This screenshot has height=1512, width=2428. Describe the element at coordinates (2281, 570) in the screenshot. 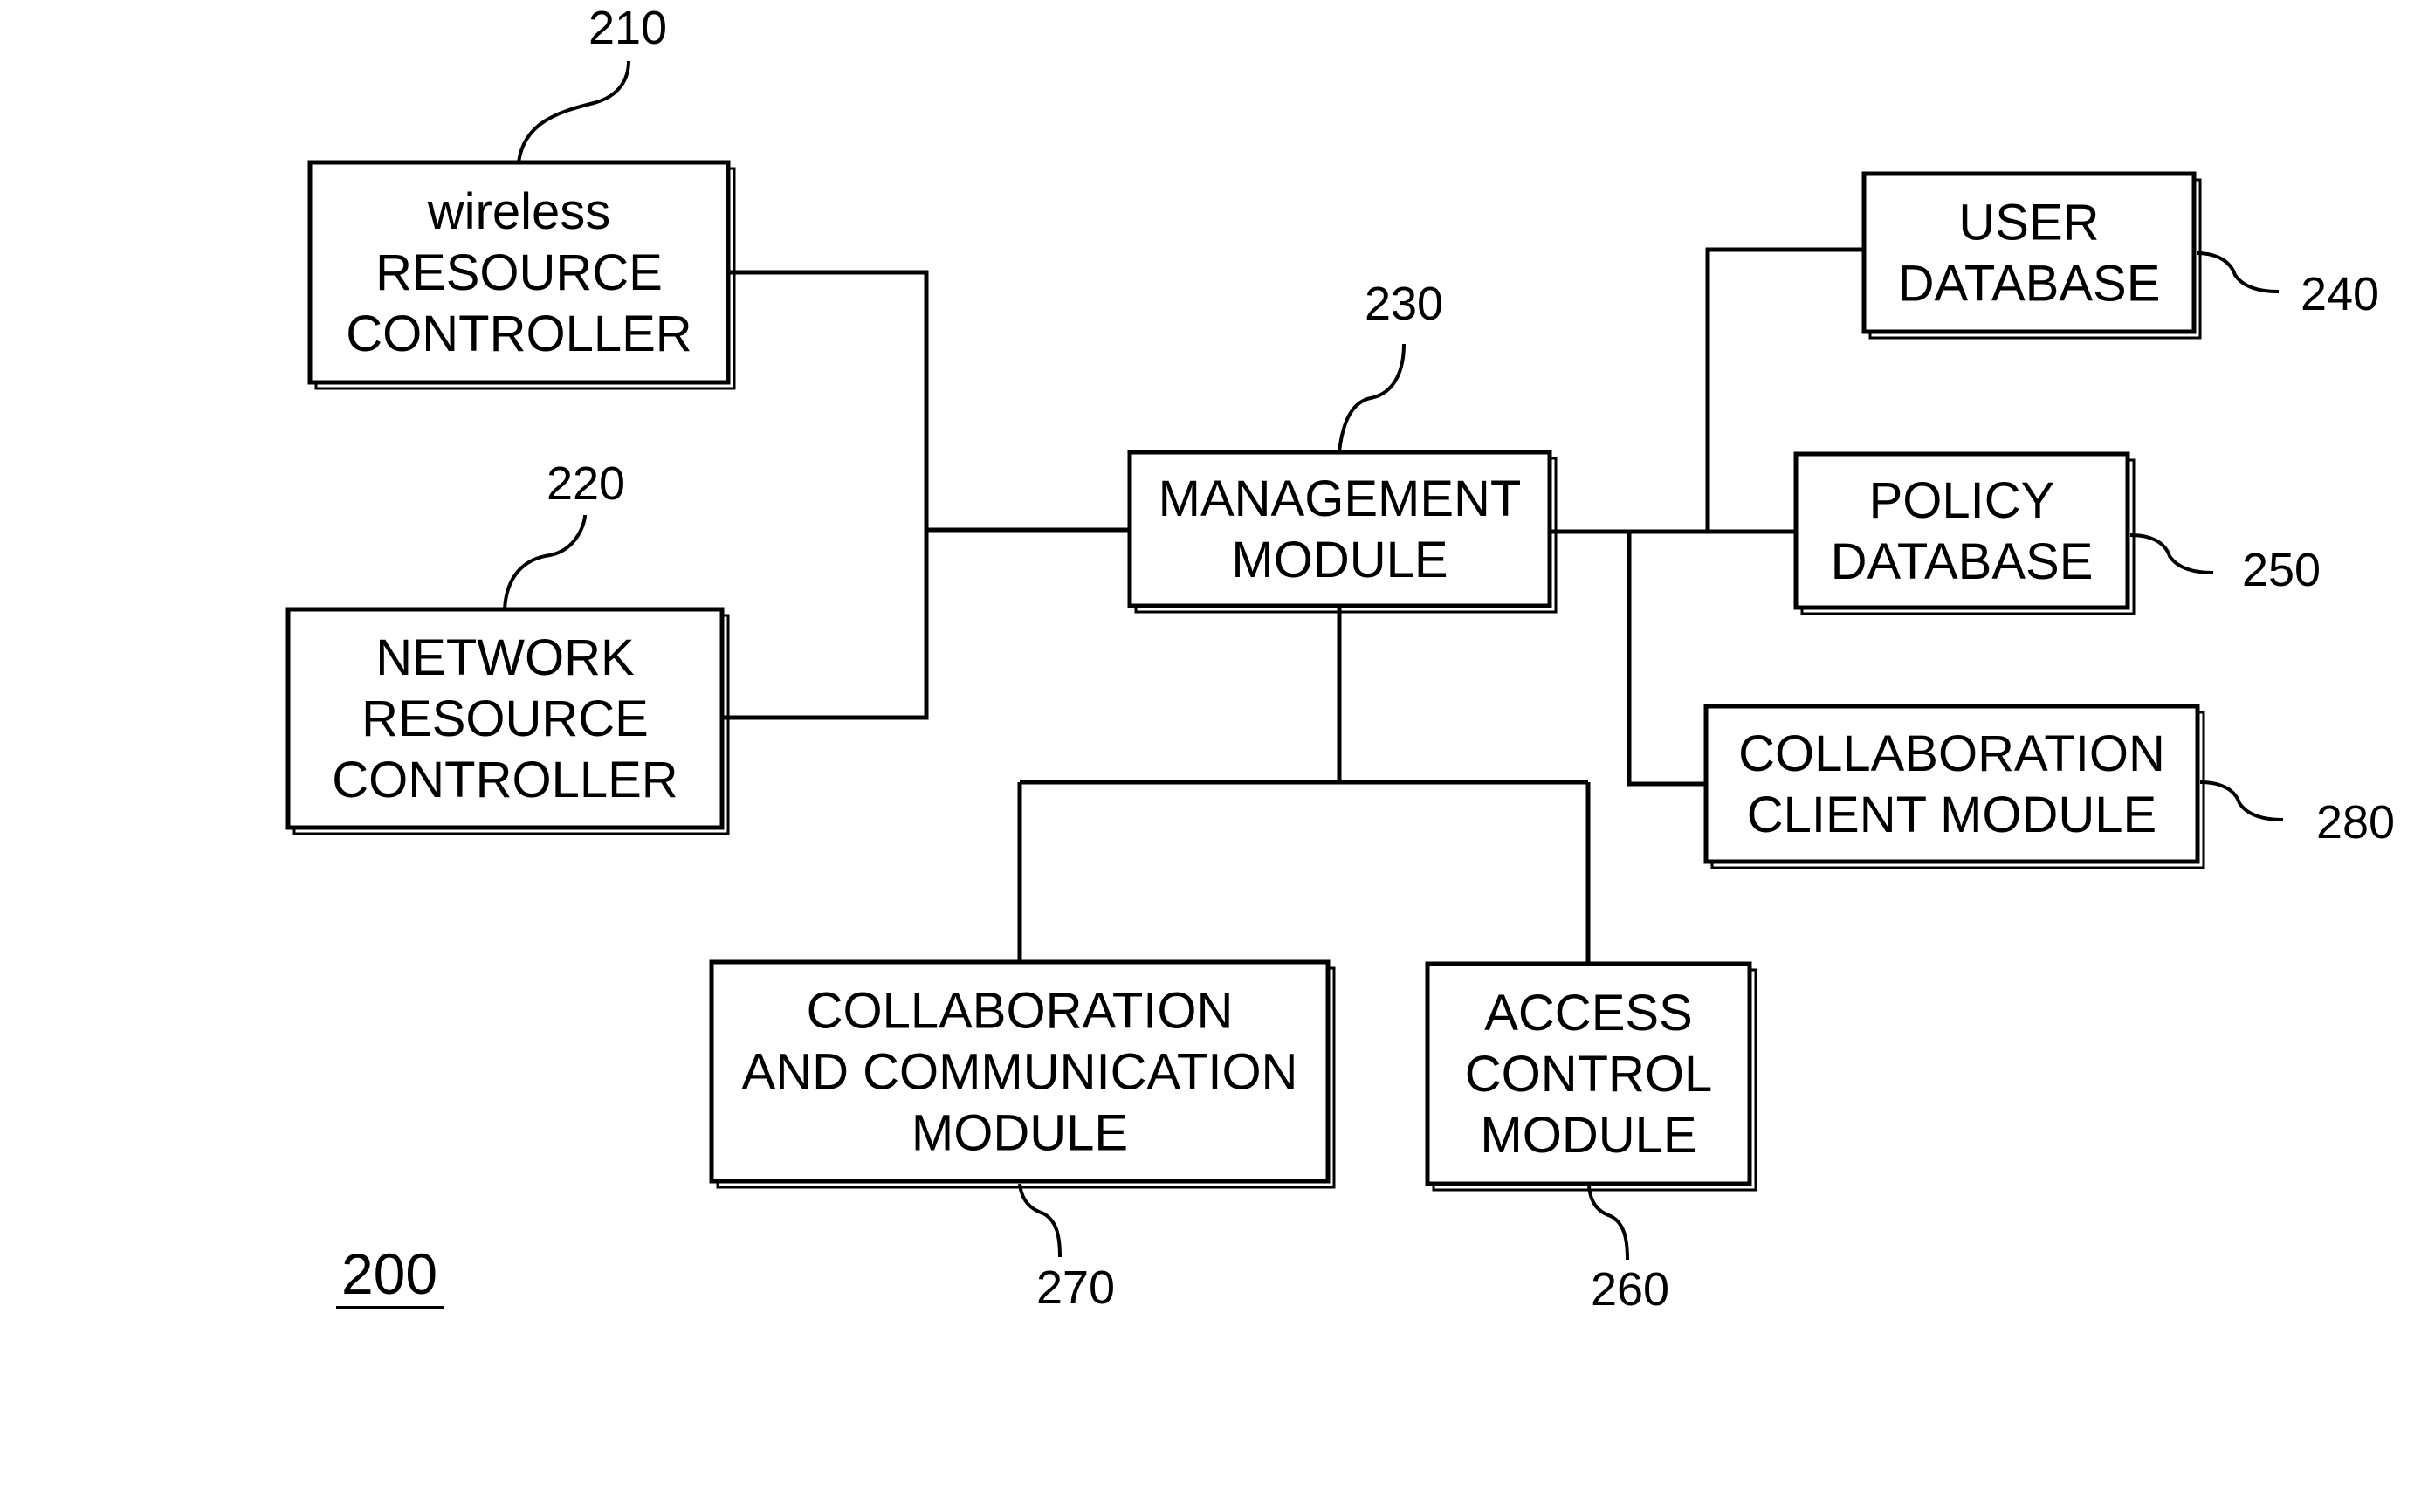

I see `reference-numeral: 250` at that location.